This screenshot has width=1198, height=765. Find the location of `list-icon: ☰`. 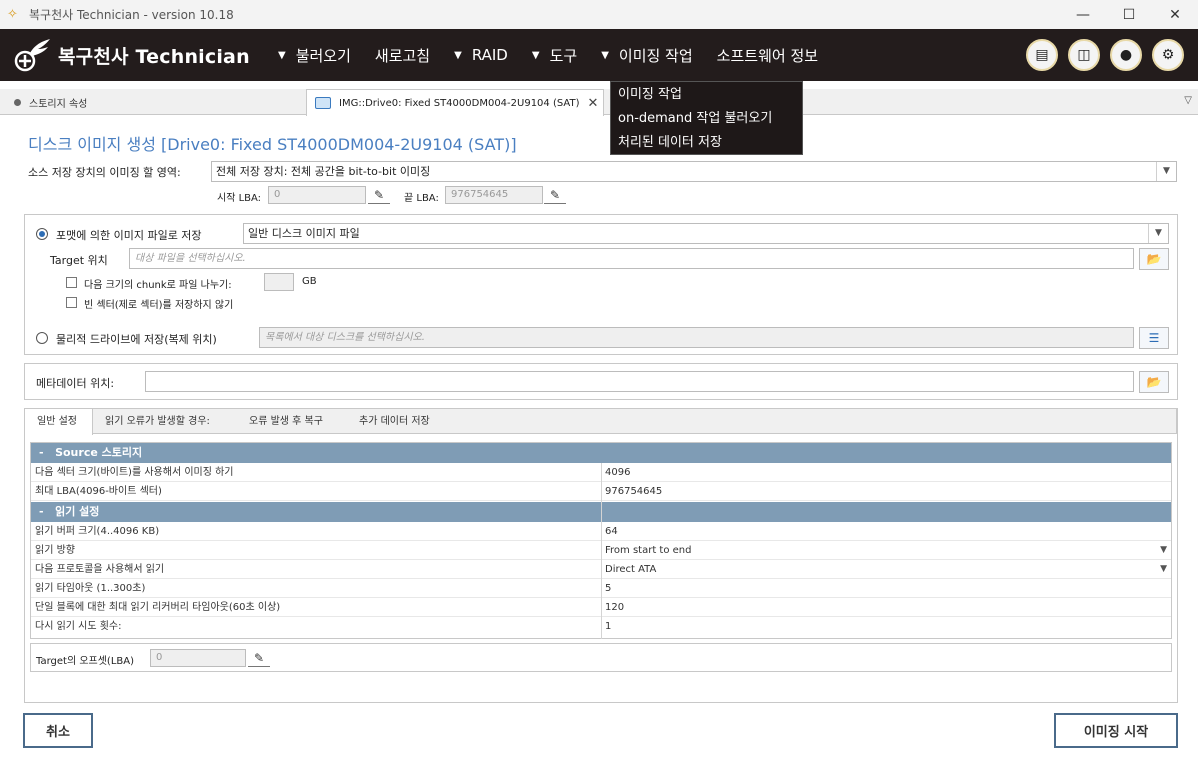

list-icon: ☰ is located at coordinates (1154, 338).